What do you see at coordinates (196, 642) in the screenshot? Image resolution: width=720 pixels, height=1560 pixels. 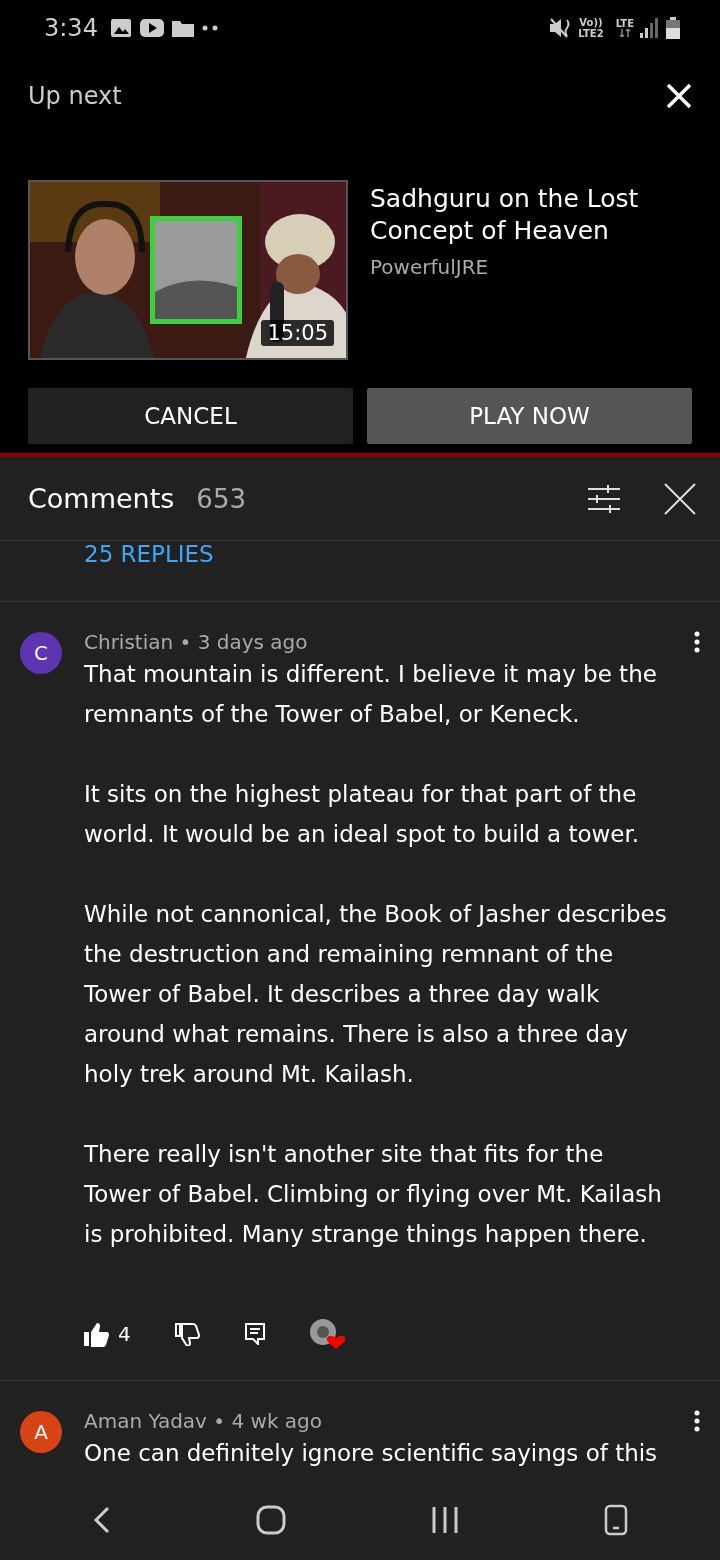 I see `comment-author-time: Christian • 3 days ago` at bounding box center [196, 642].